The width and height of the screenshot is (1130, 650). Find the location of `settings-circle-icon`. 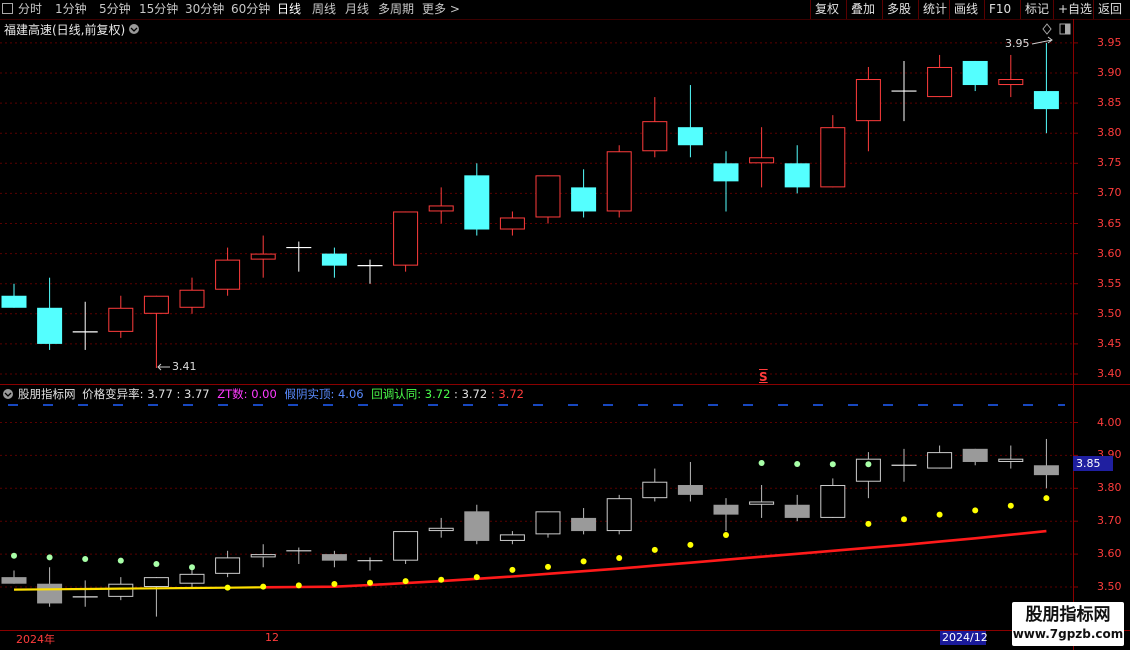

settings-circle-icon is located at coordinates (134, 29).